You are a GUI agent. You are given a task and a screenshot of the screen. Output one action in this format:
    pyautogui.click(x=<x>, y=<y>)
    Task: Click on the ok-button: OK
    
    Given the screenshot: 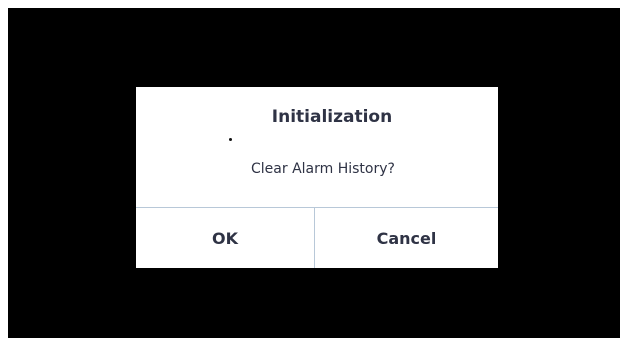 What is the action you would take?
    pyautogui.click(x=225, y=238)
    